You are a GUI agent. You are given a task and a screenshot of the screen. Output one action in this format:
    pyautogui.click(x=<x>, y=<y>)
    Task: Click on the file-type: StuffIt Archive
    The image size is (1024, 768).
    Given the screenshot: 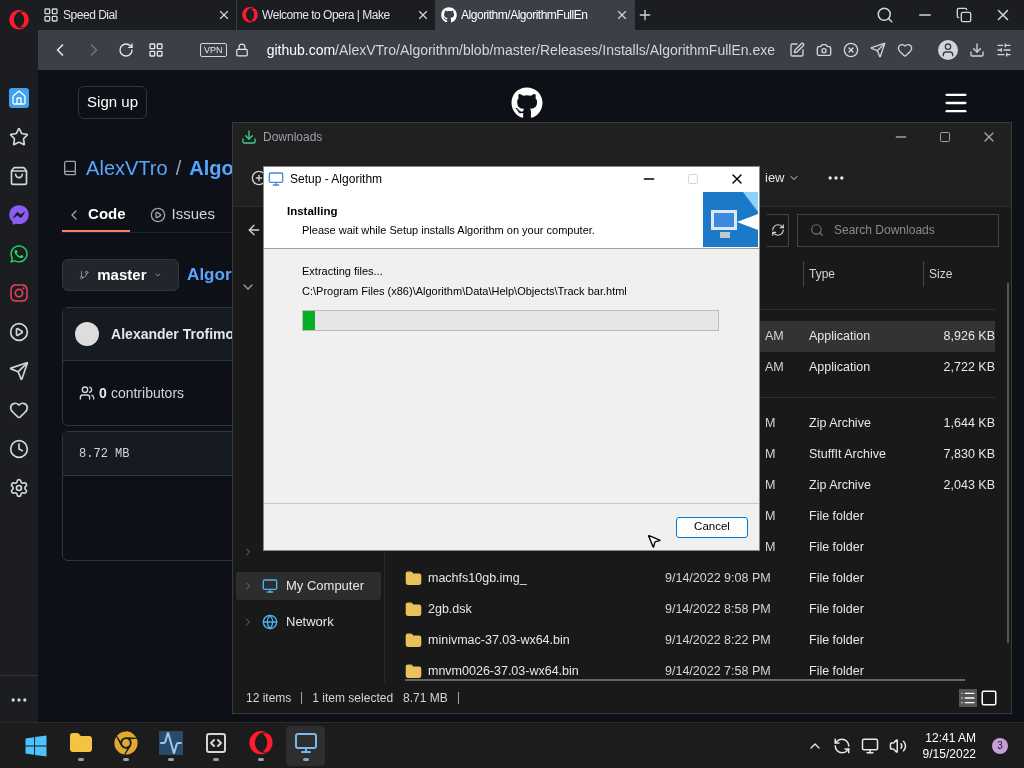 What is the action you would take?
    pyautogui.click(x=848, y=455)
    